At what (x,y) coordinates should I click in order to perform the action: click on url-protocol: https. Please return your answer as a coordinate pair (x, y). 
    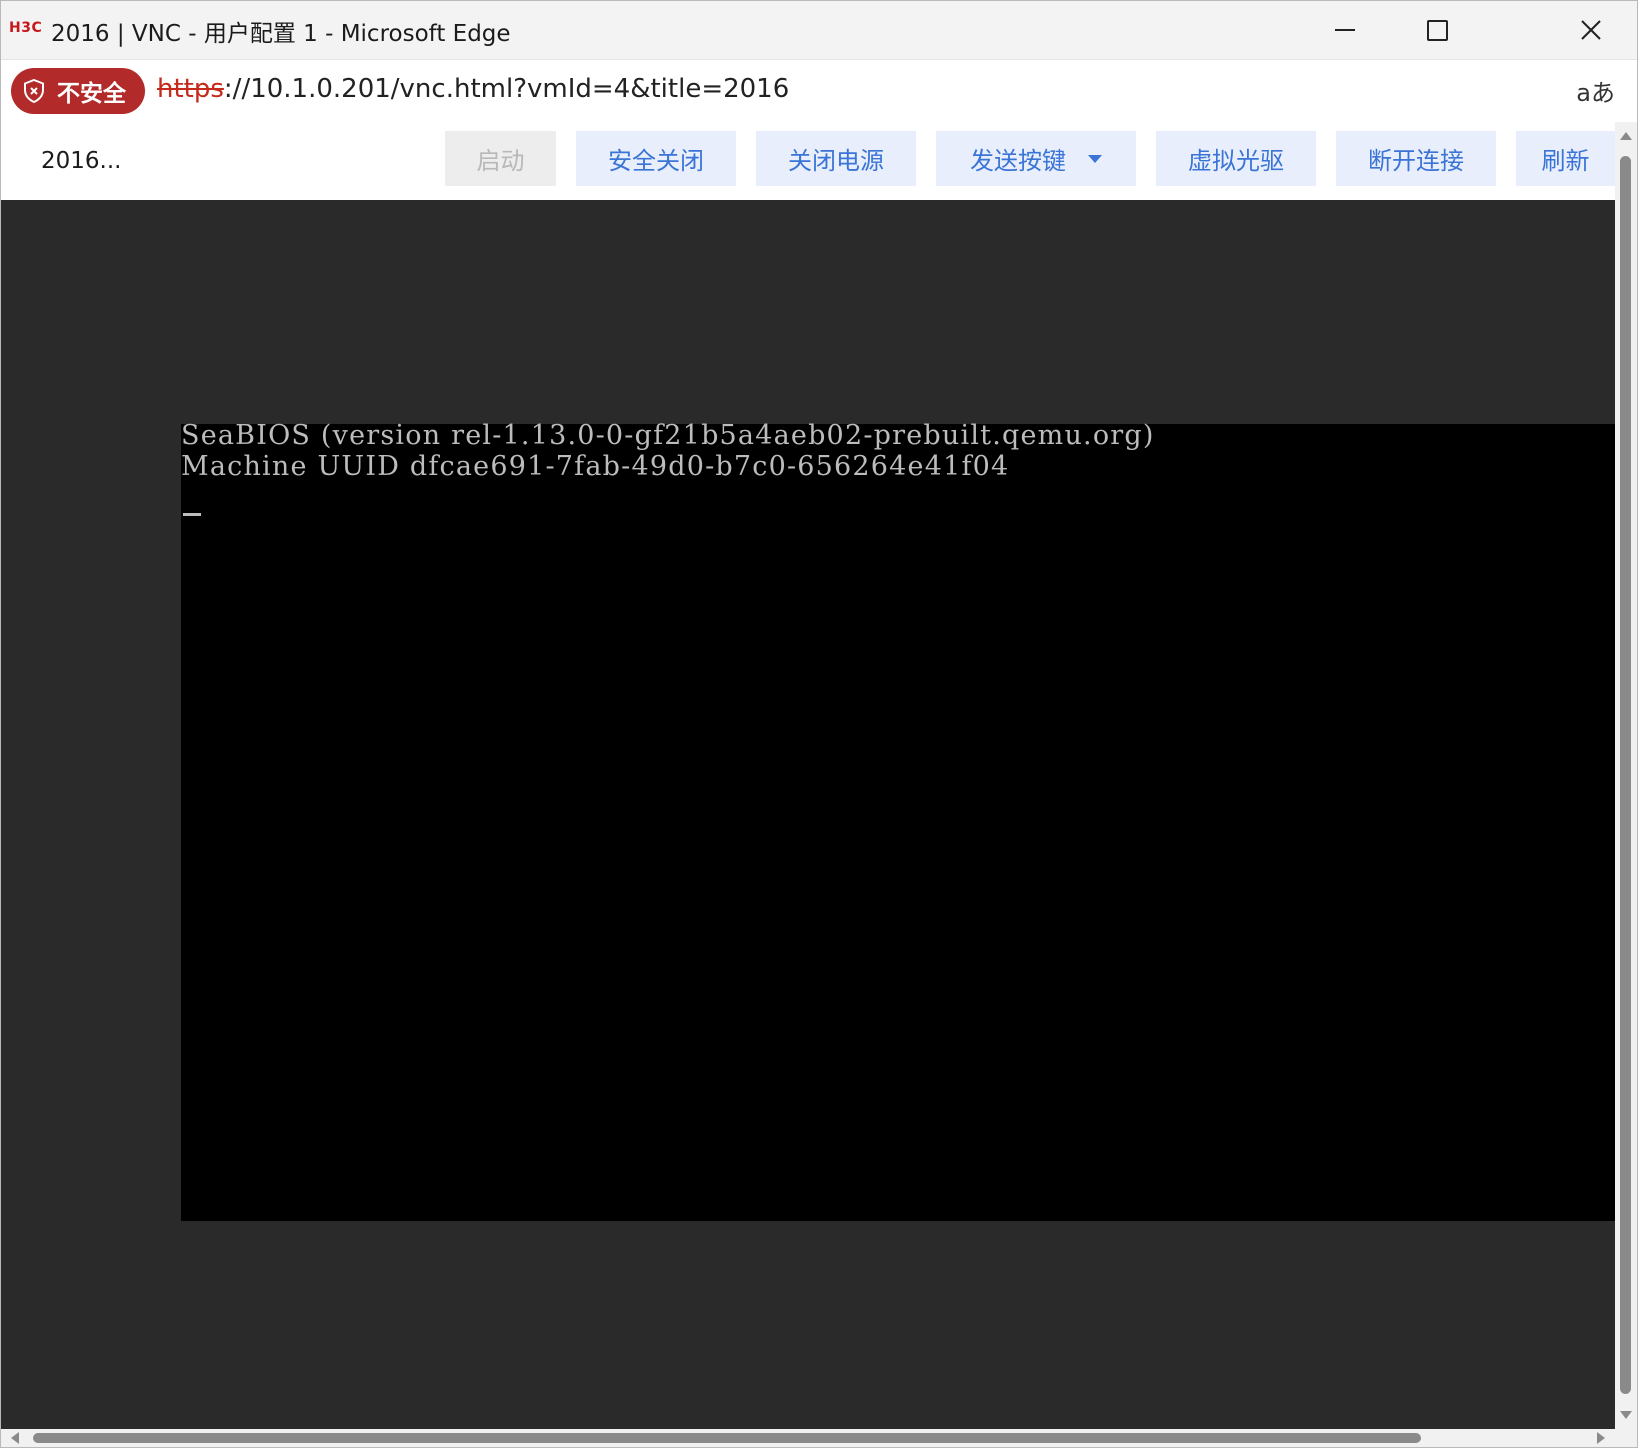
    Looking at the image, I should click on (190, 89).